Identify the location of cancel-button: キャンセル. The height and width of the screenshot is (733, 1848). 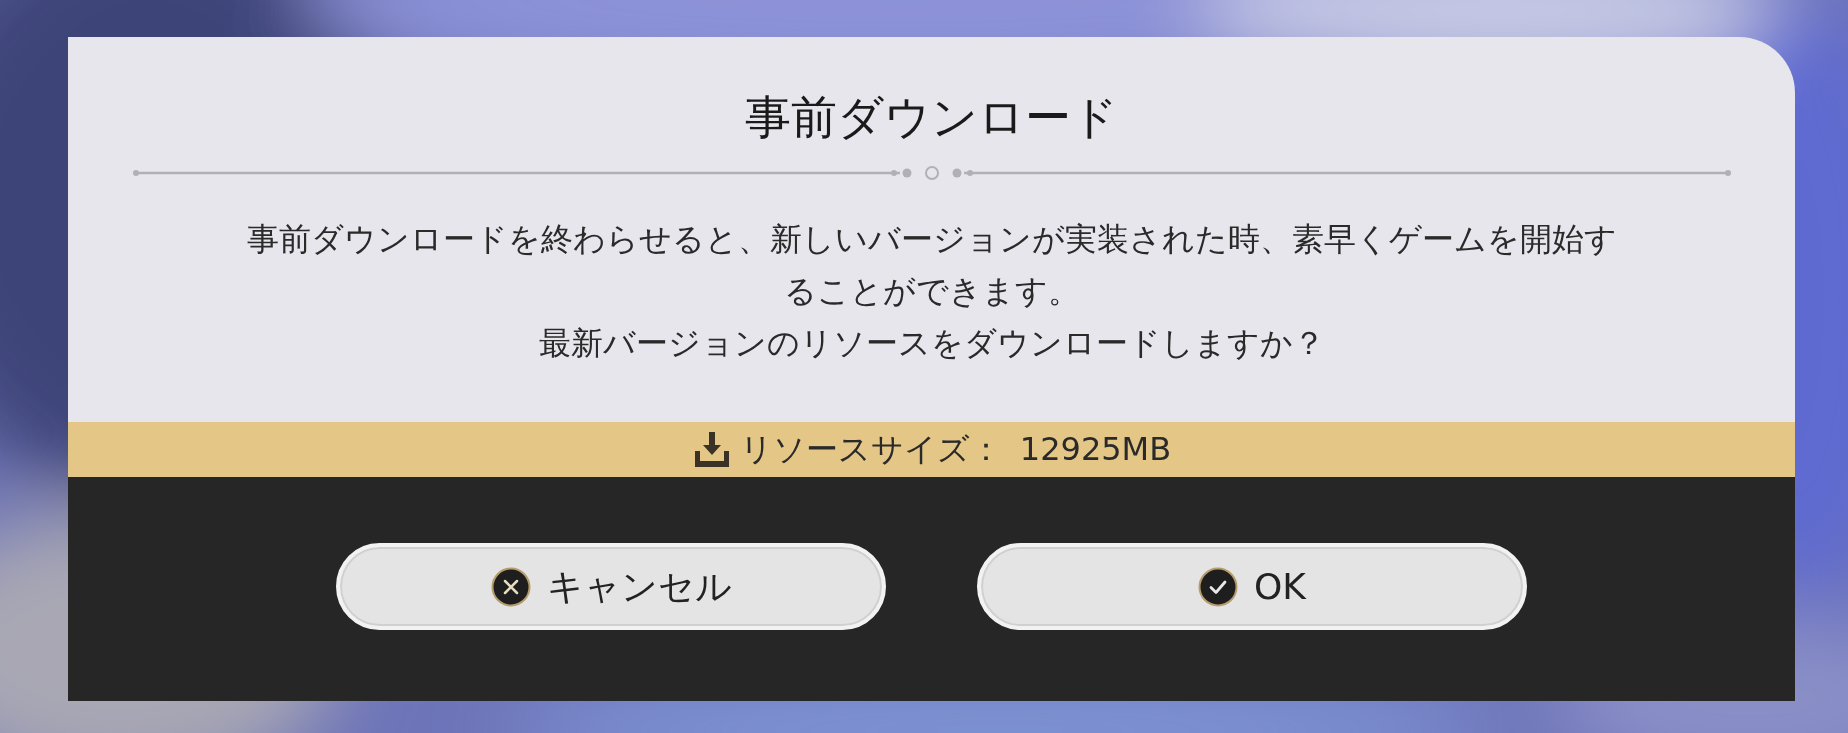
(611, 587).